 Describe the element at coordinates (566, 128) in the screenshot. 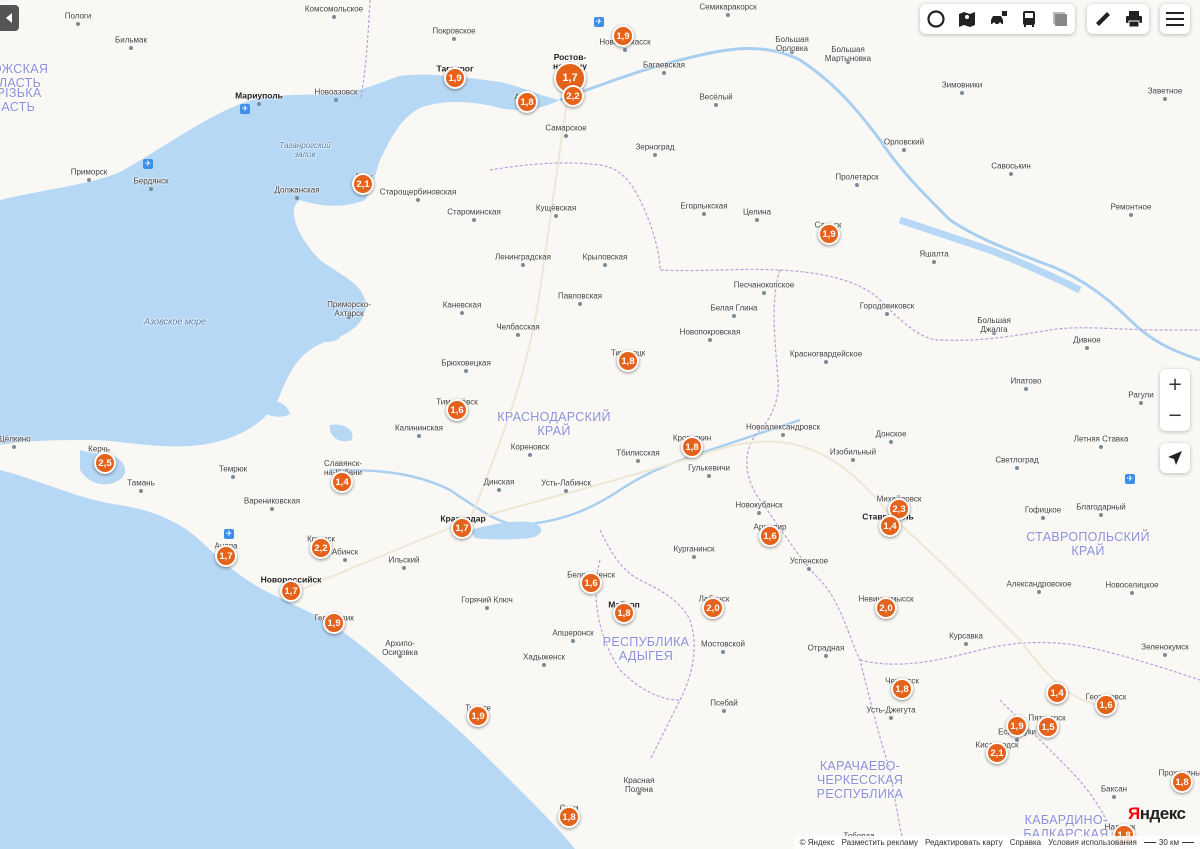

I see `place-label: Самарское` at that location.